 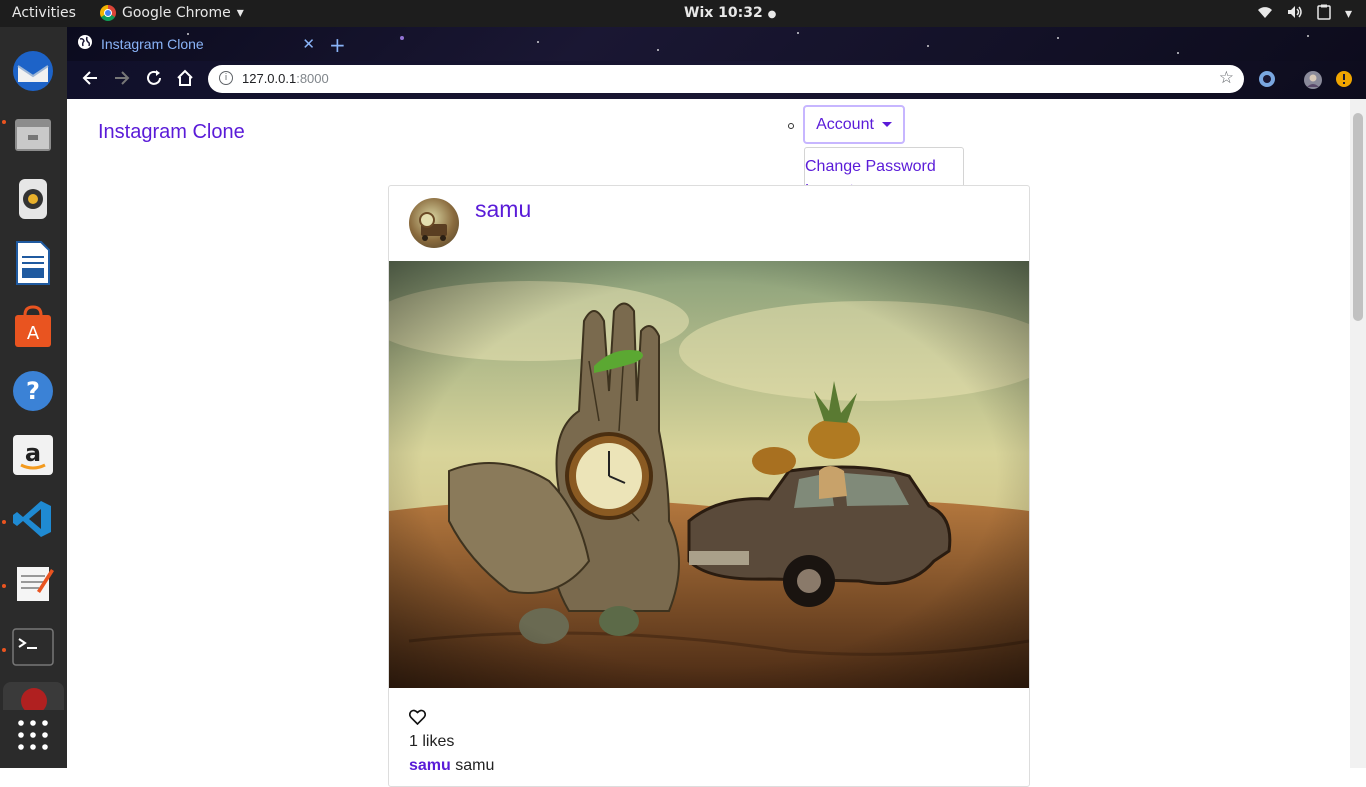 What do you see at coordinates (430, 765) in the screenshot?
I see `caption-username-link: samu` at bounding box center [430, 765].